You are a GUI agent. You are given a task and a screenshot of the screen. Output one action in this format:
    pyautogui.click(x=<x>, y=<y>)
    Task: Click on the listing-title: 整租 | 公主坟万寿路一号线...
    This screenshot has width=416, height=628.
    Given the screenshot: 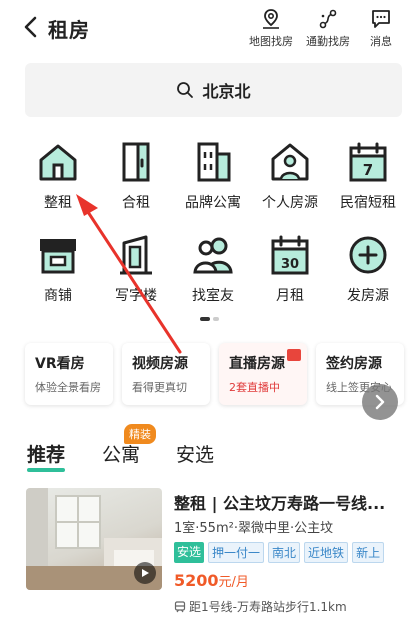 What is the action you would take?
    pyautogui.click(x=290, y=502)
    